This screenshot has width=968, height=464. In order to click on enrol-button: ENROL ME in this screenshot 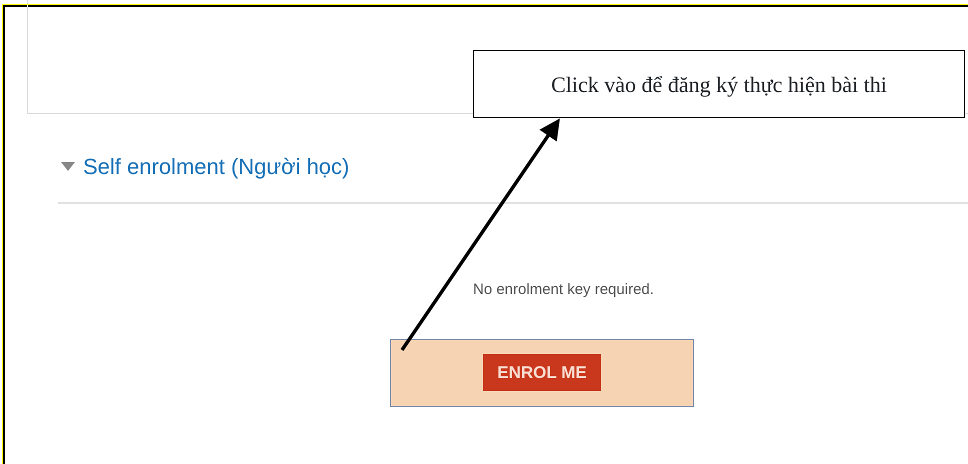, I will do `click(542, 373)`.